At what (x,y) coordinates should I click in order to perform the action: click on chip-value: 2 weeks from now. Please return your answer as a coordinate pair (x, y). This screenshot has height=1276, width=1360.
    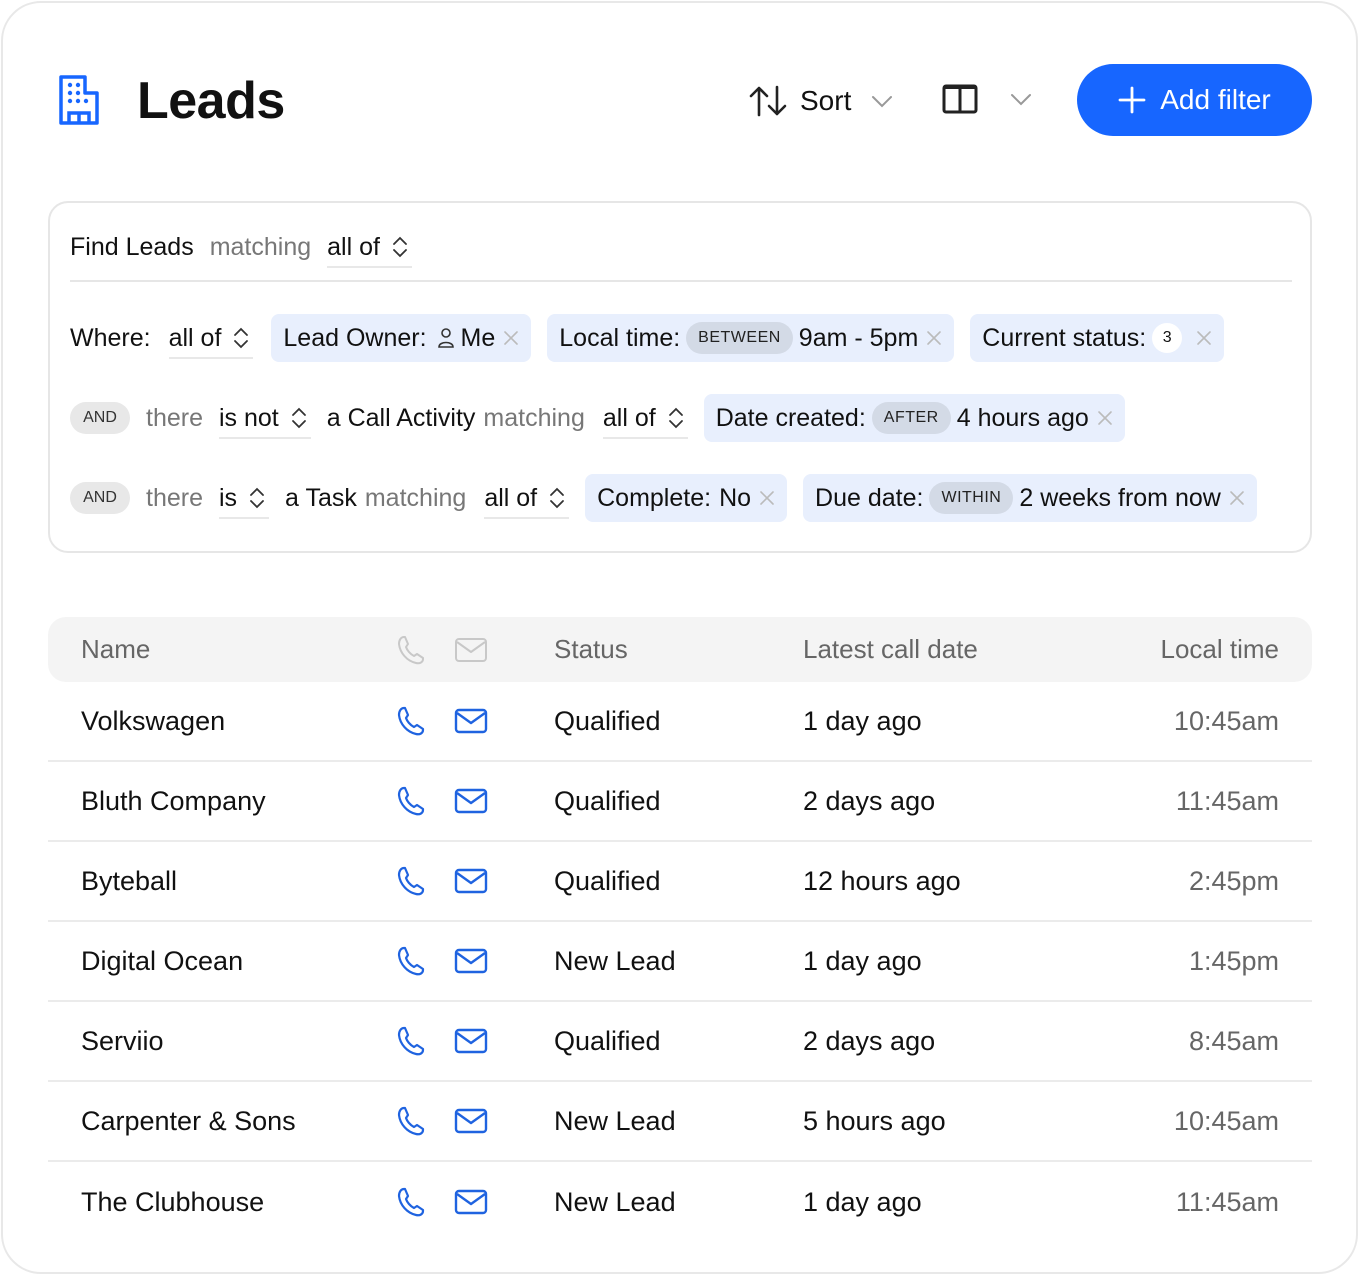
    Looking at the image, I should click on (1120, 497).